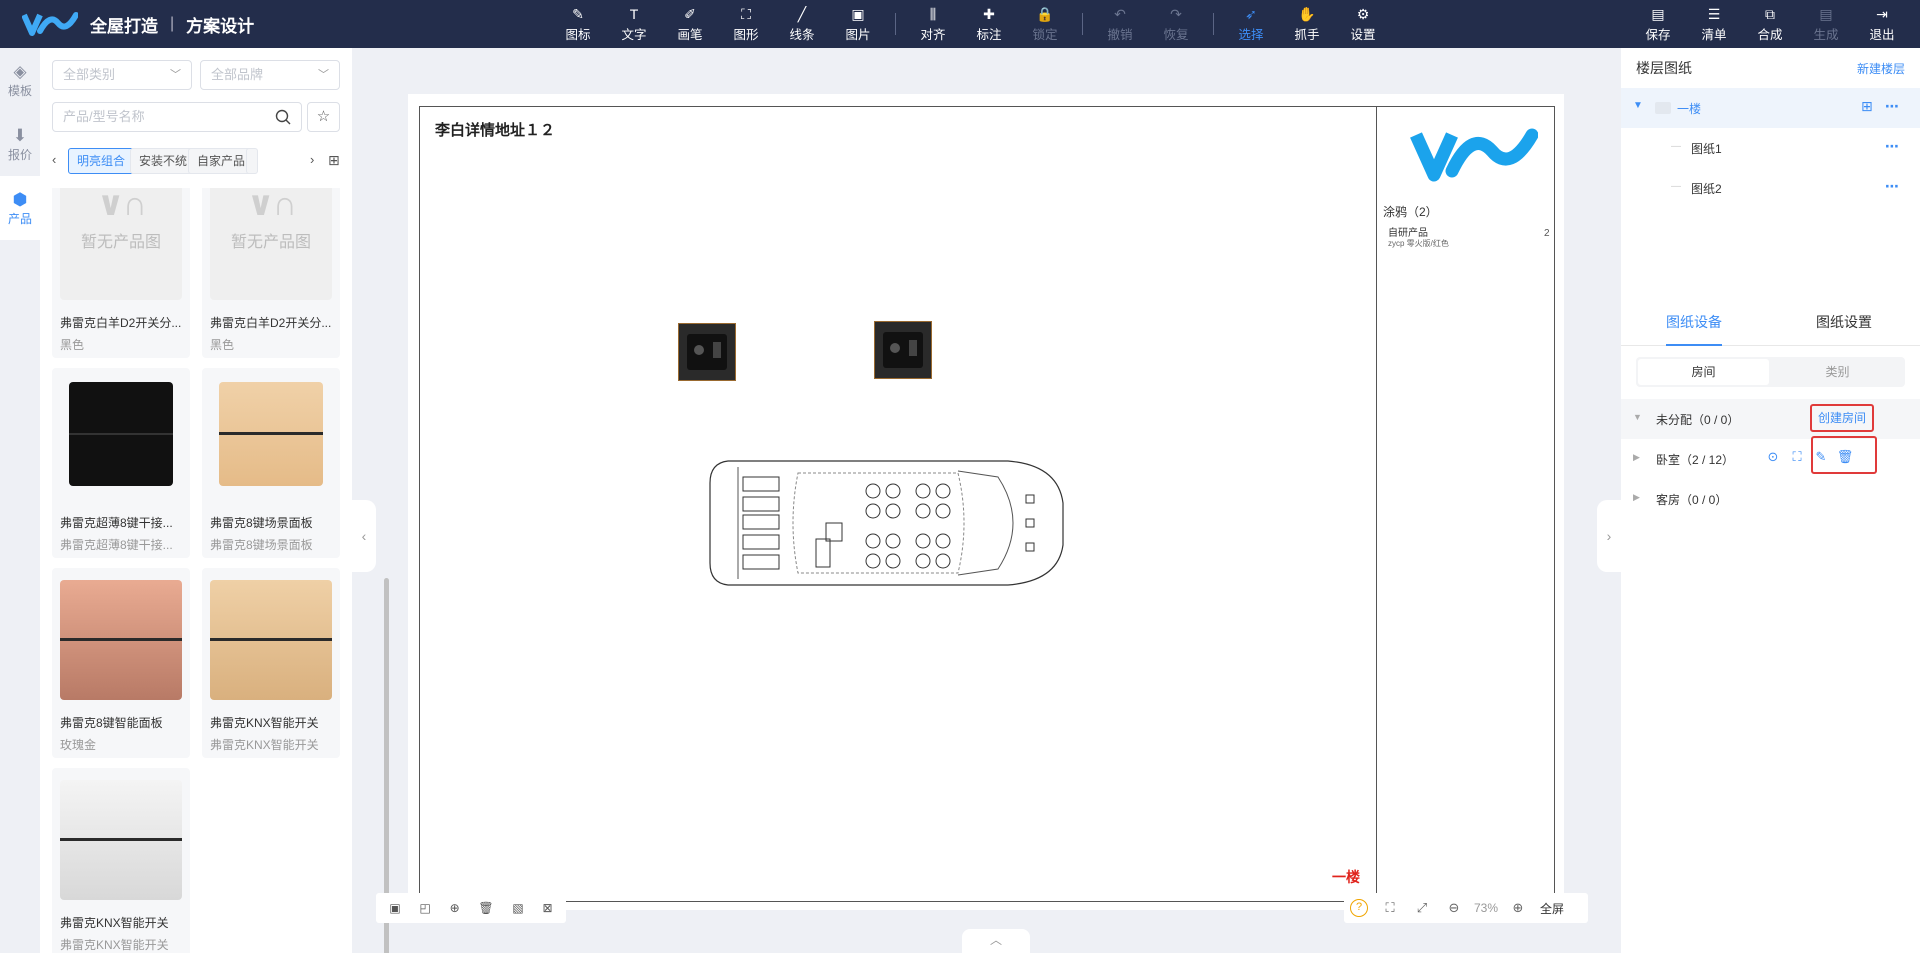 The width and height of the screenshot is (1920, 953). What do you see at coordinates (221, 161) in the screenshot?
I see `chip-tag: 自家产品` at bounding box center [221, 161].